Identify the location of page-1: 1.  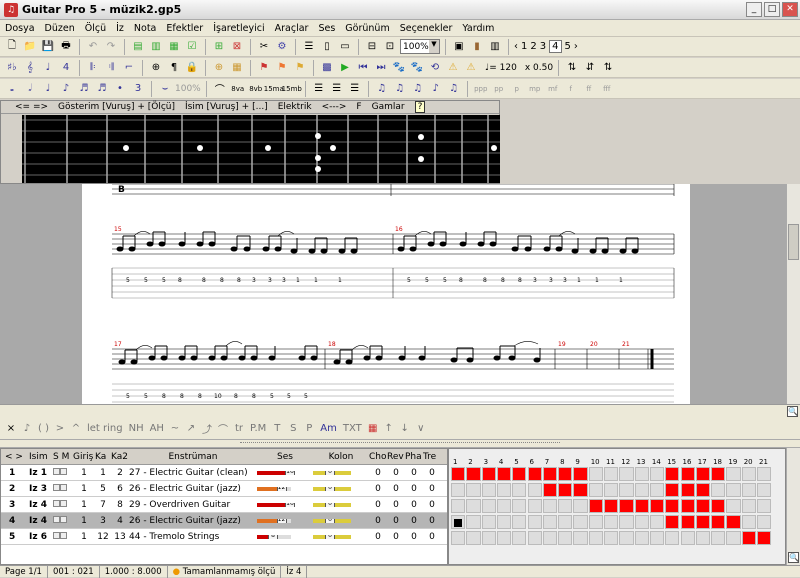
(524, 46).